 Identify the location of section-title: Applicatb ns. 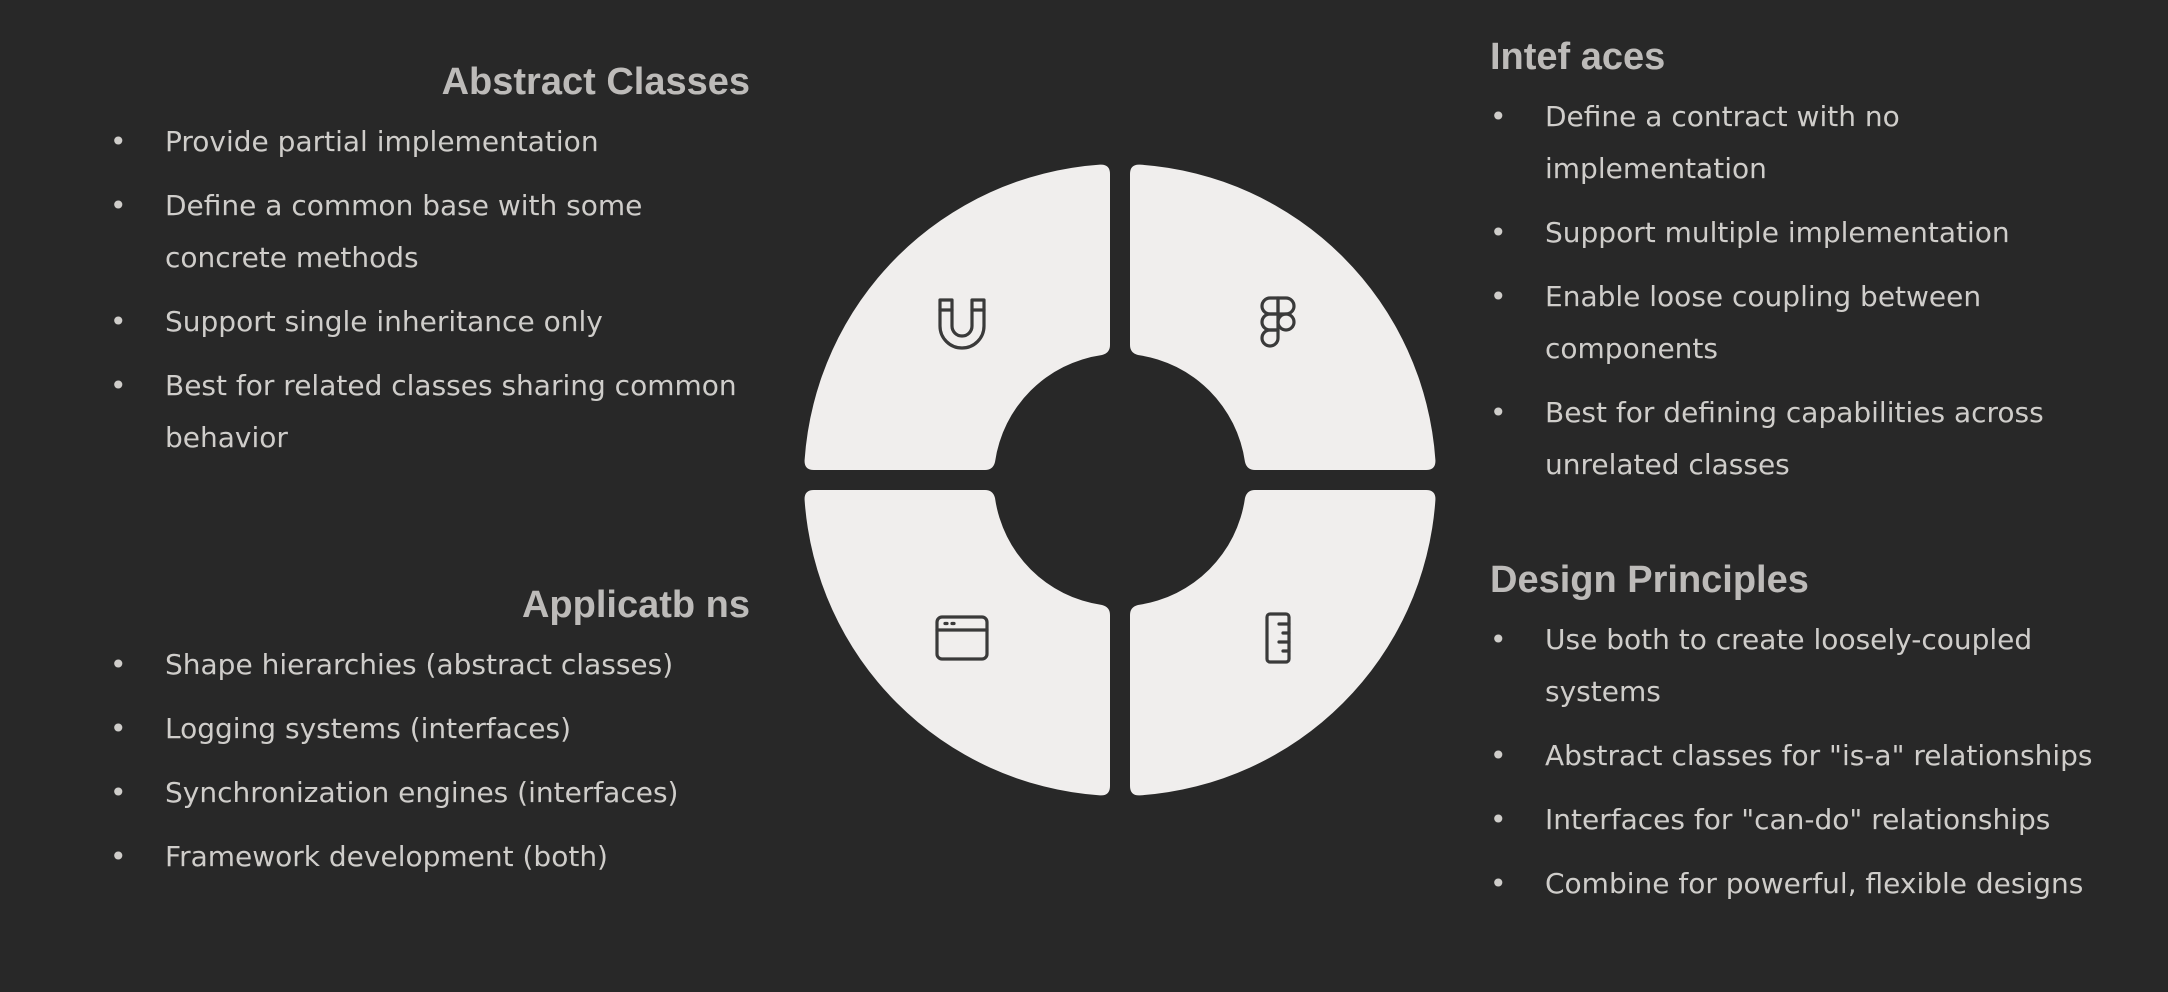
(635, 605).